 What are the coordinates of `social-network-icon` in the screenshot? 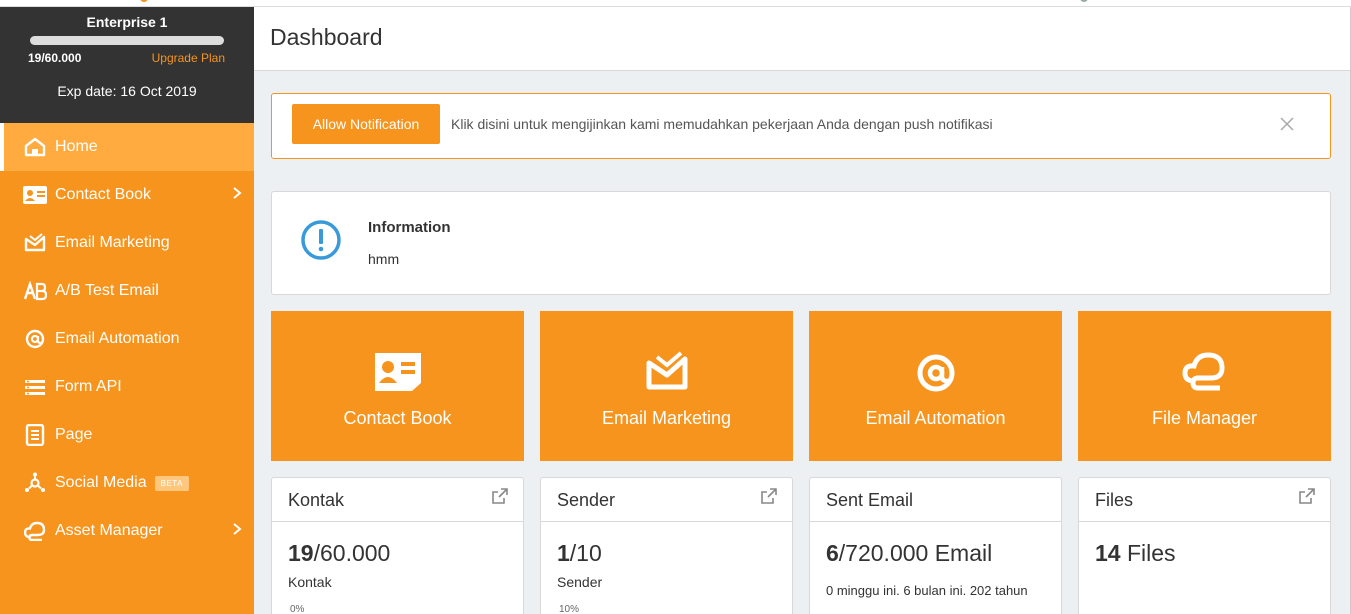 It's located at (35, 483).